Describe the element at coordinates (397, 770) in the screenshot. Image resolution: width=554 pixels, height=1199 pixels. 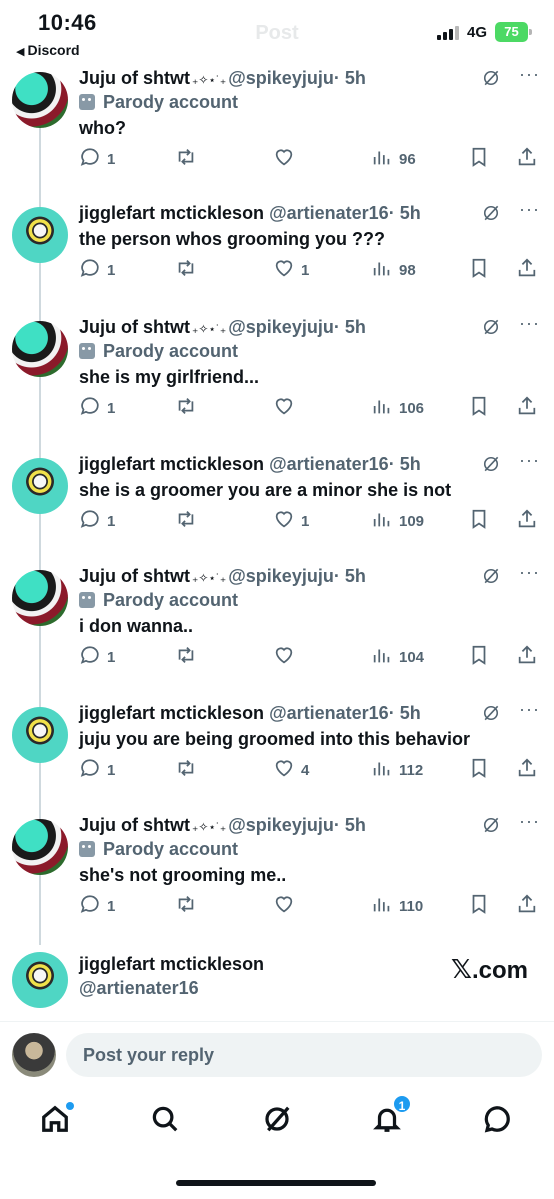
I see `views-button: 112` at that location.